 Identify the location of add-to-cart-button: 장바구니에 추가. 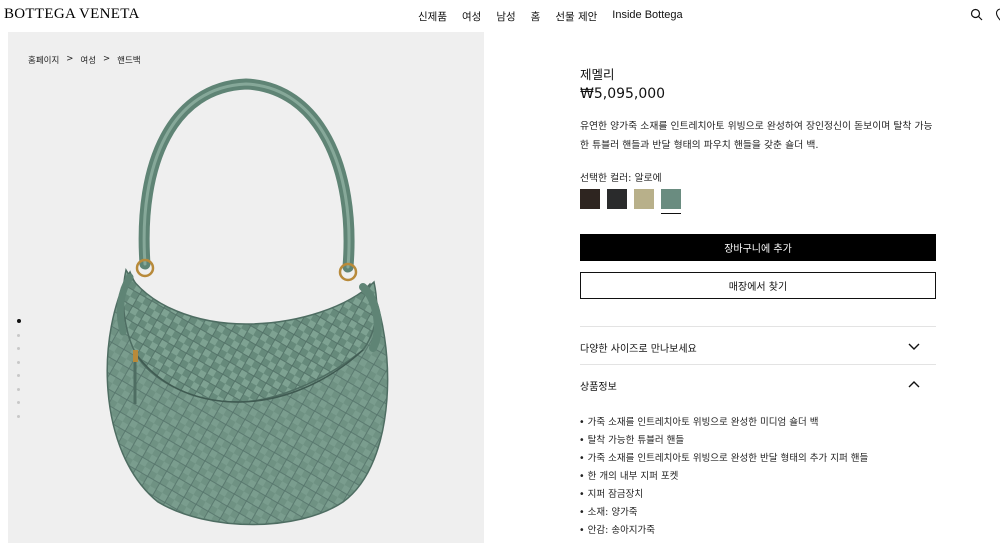
(758, 247).